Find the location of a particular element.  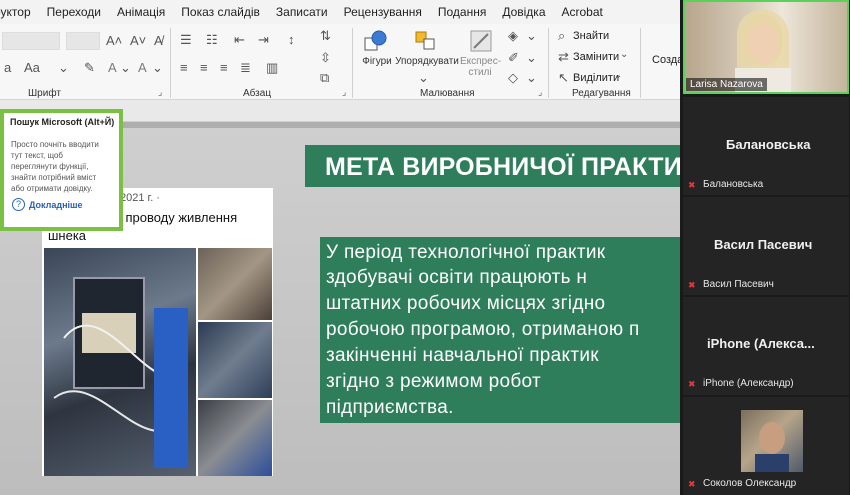

tab-help: Довідка is located at coordinates (523, 12).